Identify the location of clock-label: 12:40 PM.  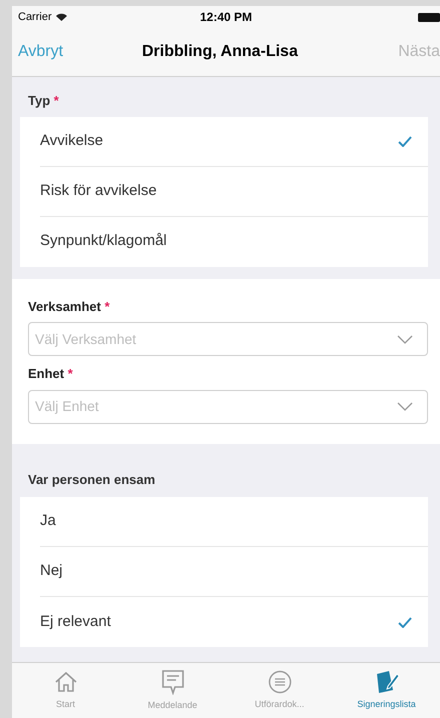
(226, 17).